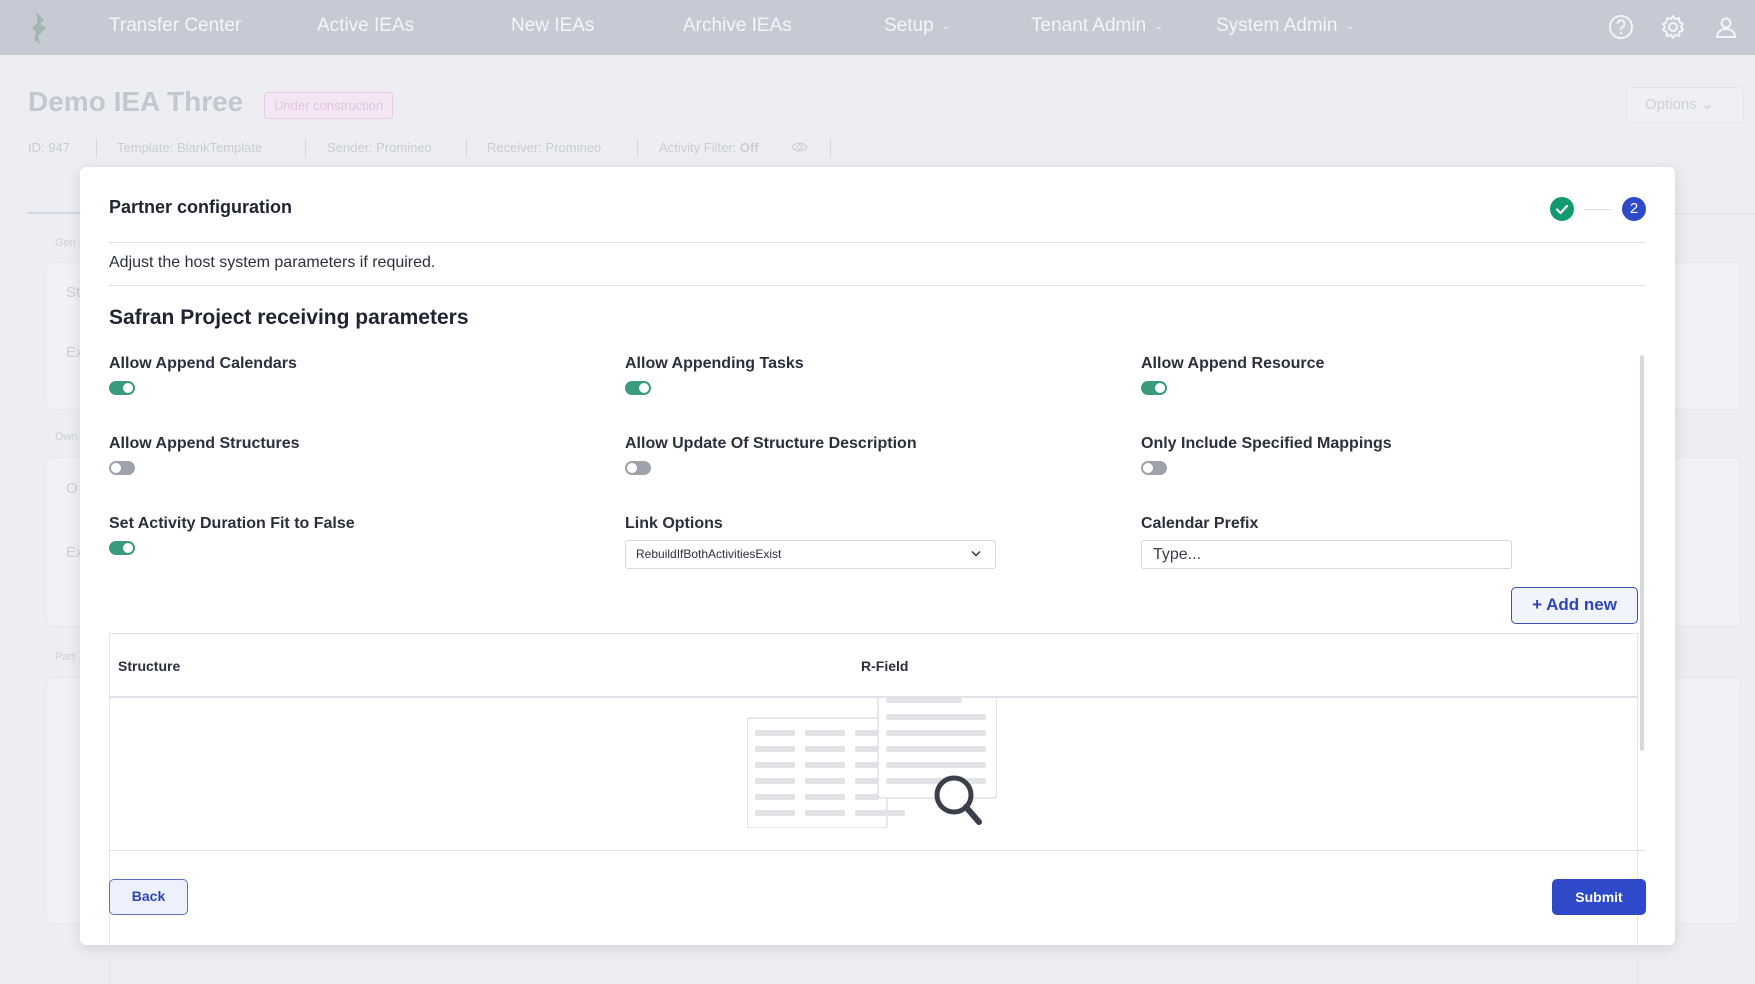 The image size is (1755, 984). What do you see at coordinates (379, 147) in the screenshot?
I see `meta-sender: Sender: Promineo` at bounding box center [379, 147].